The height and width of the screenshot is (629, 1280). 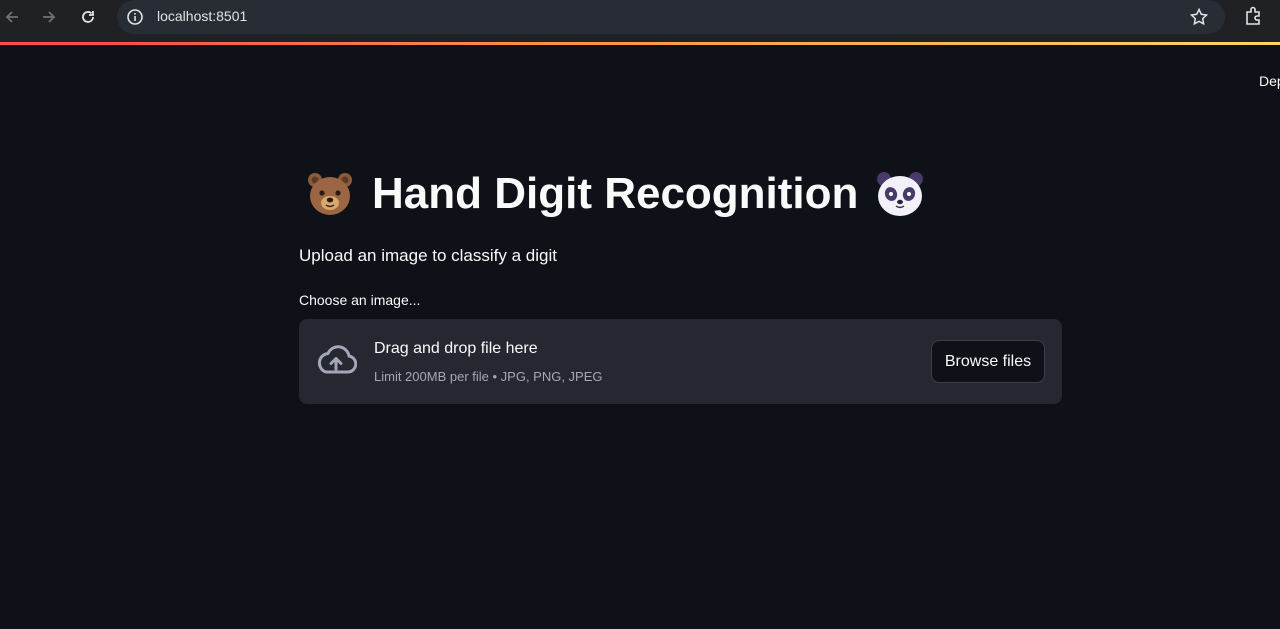 What do you see at coordinates (1199, 19) in the screenshot?
I see `bookmark-star-icon` at bounding box center [1199, 19].